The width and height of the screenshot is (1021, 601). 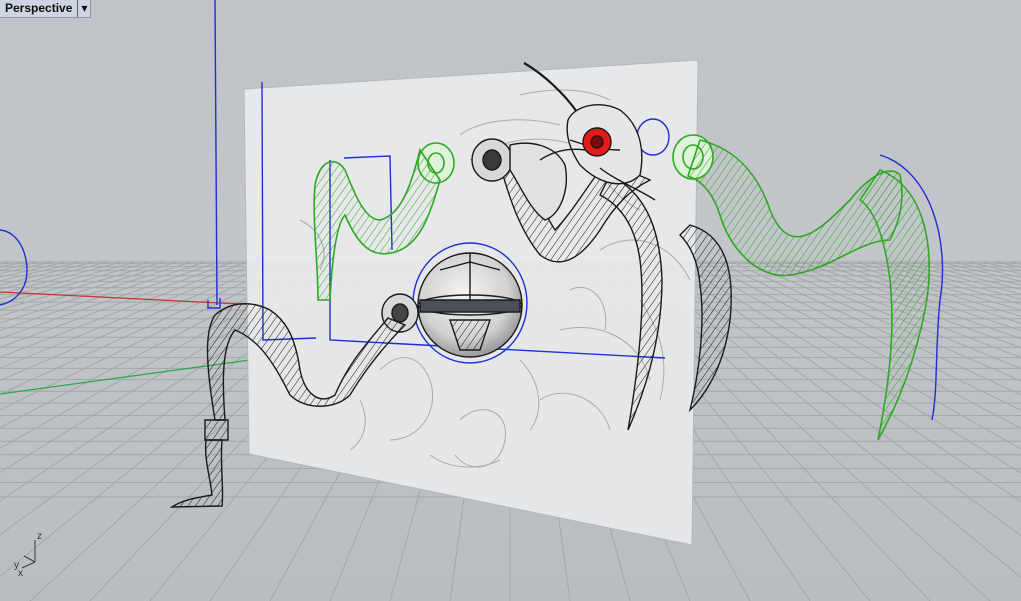 What do you see at coordinates (39, 536) in the screenshot?
I see `triad-z-label: z` at bounding box center [39, 536].